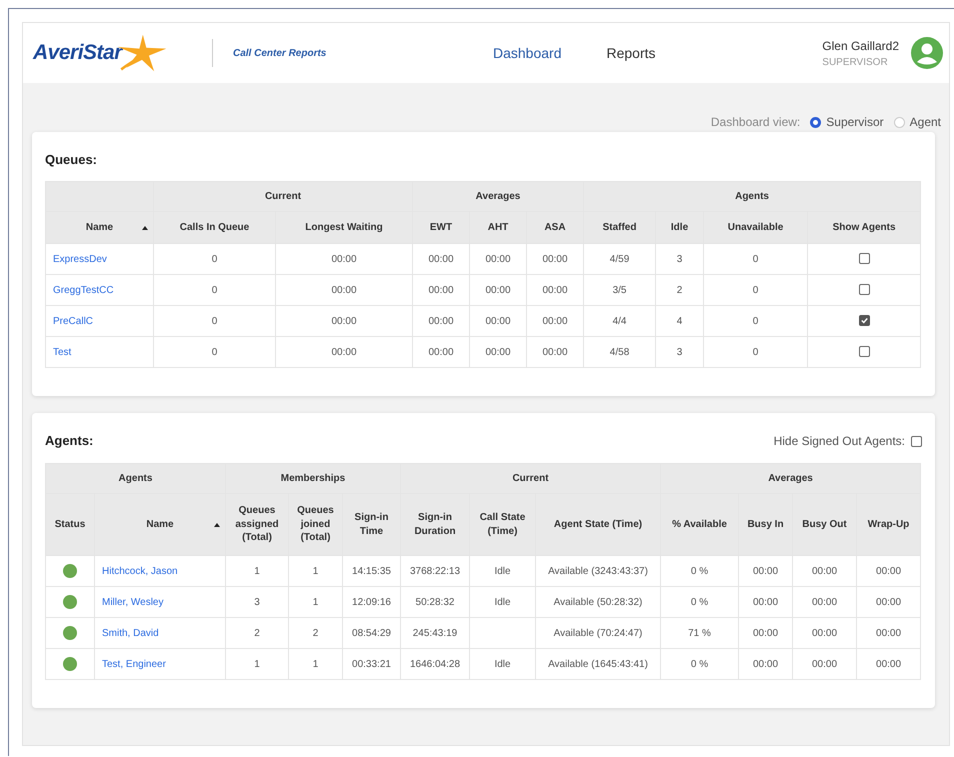  I want to click on view-label: Dashboard view:, so click(755, 122).